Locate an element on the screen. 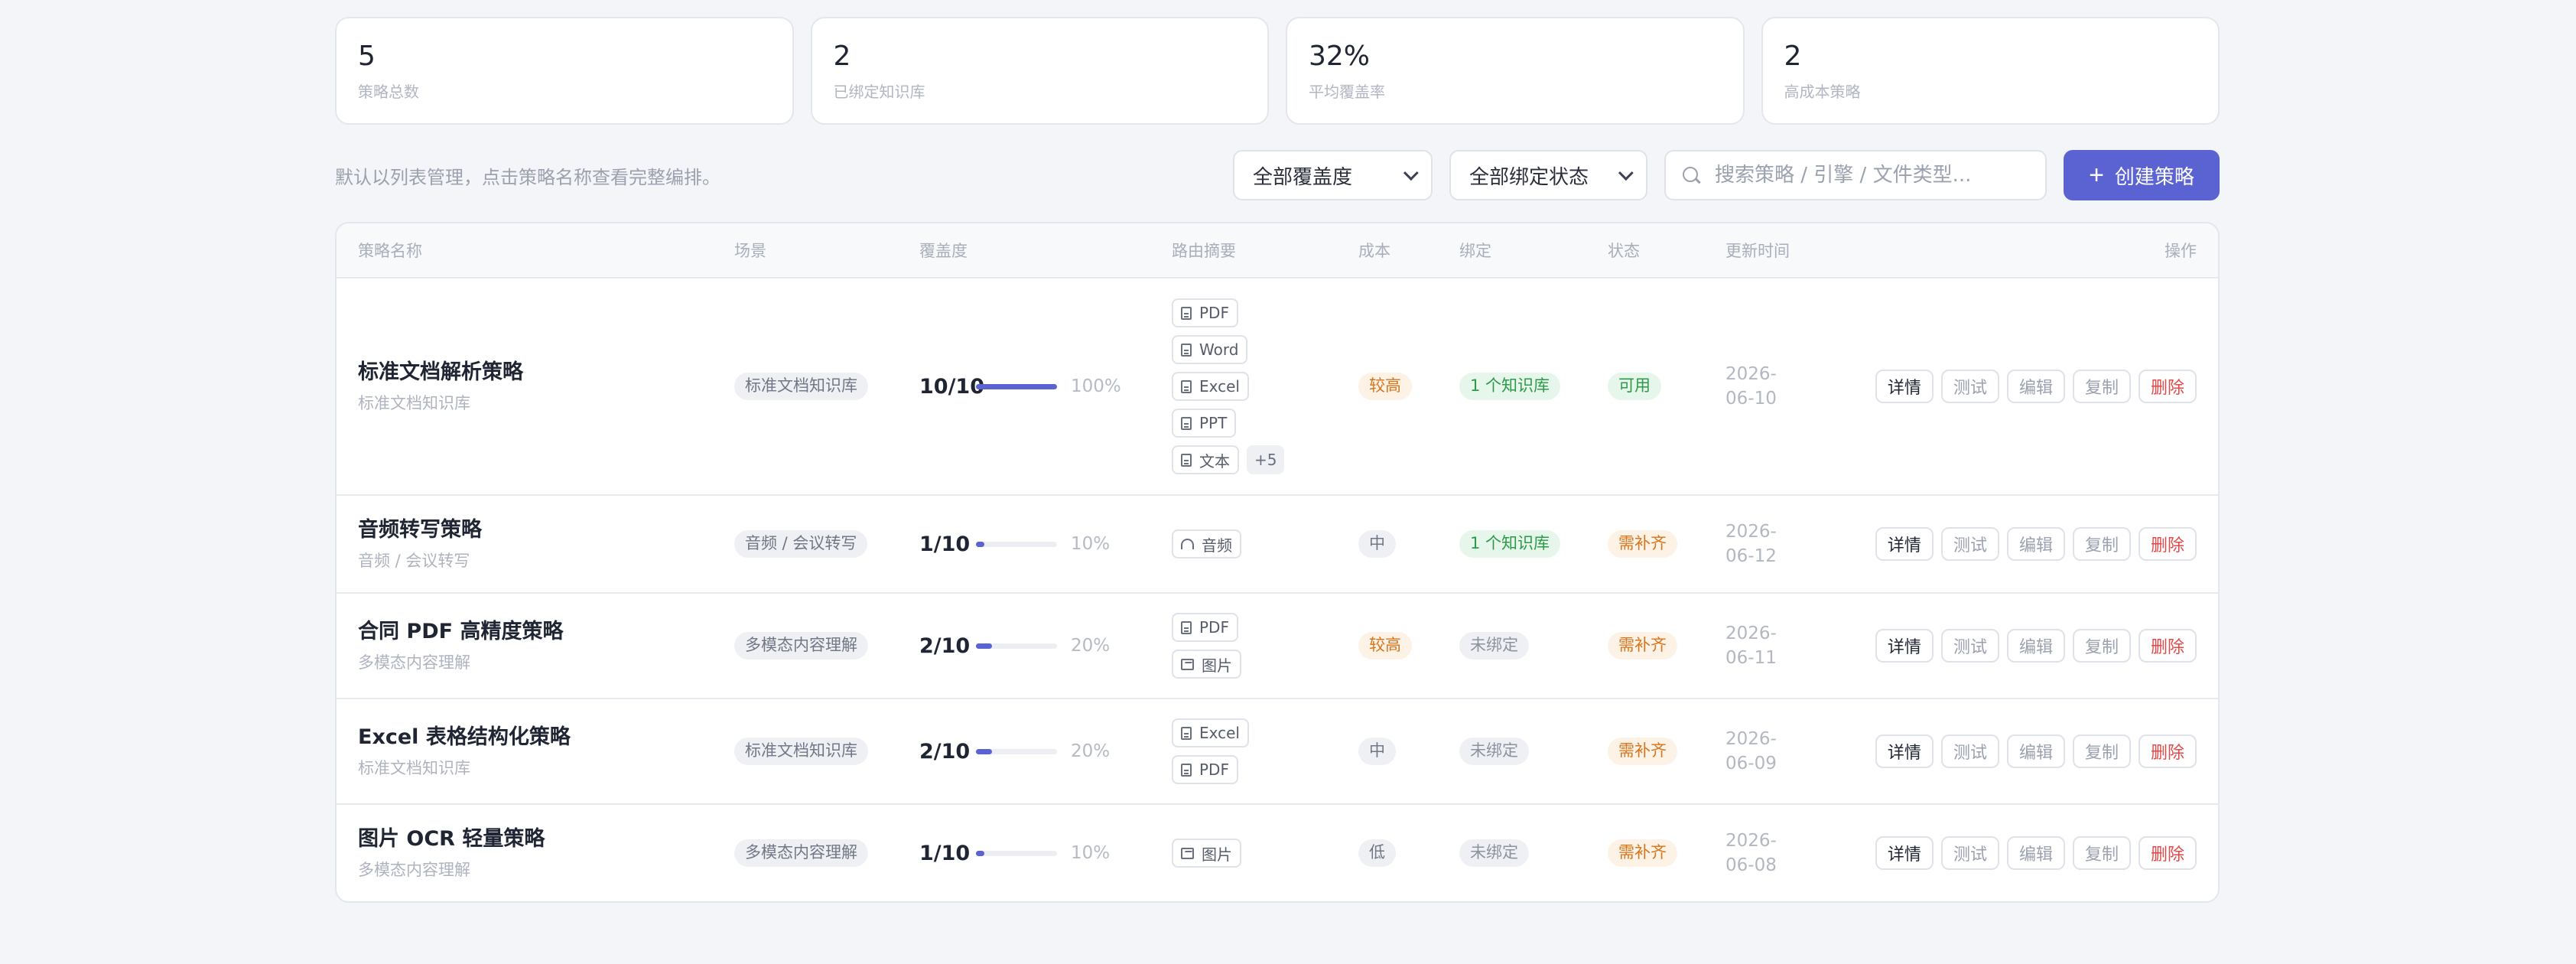  date-month-day: 06-11 is located at coordinates (1751, 658).